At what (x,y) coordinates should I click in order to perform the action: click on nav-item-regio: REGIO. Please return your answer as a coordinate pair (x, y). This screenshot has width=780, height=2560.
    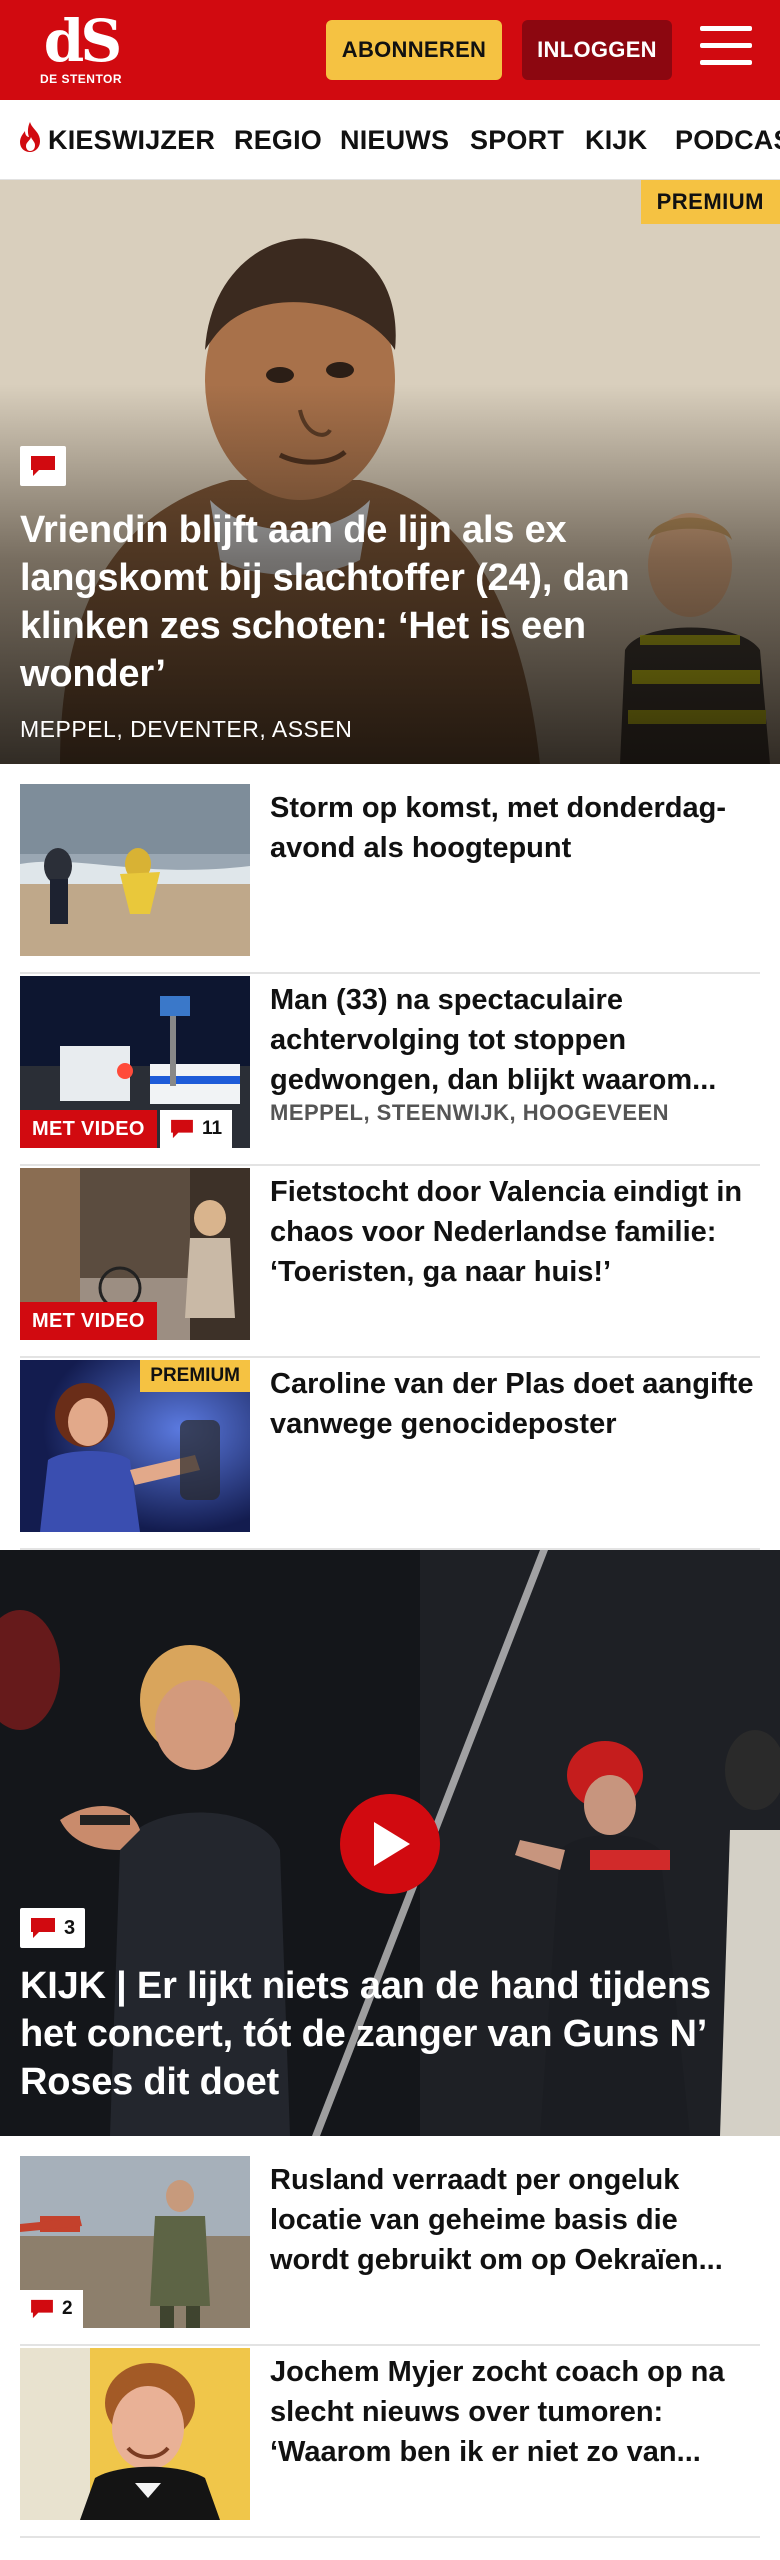
    Looking at the image, I should click on (278, 139).